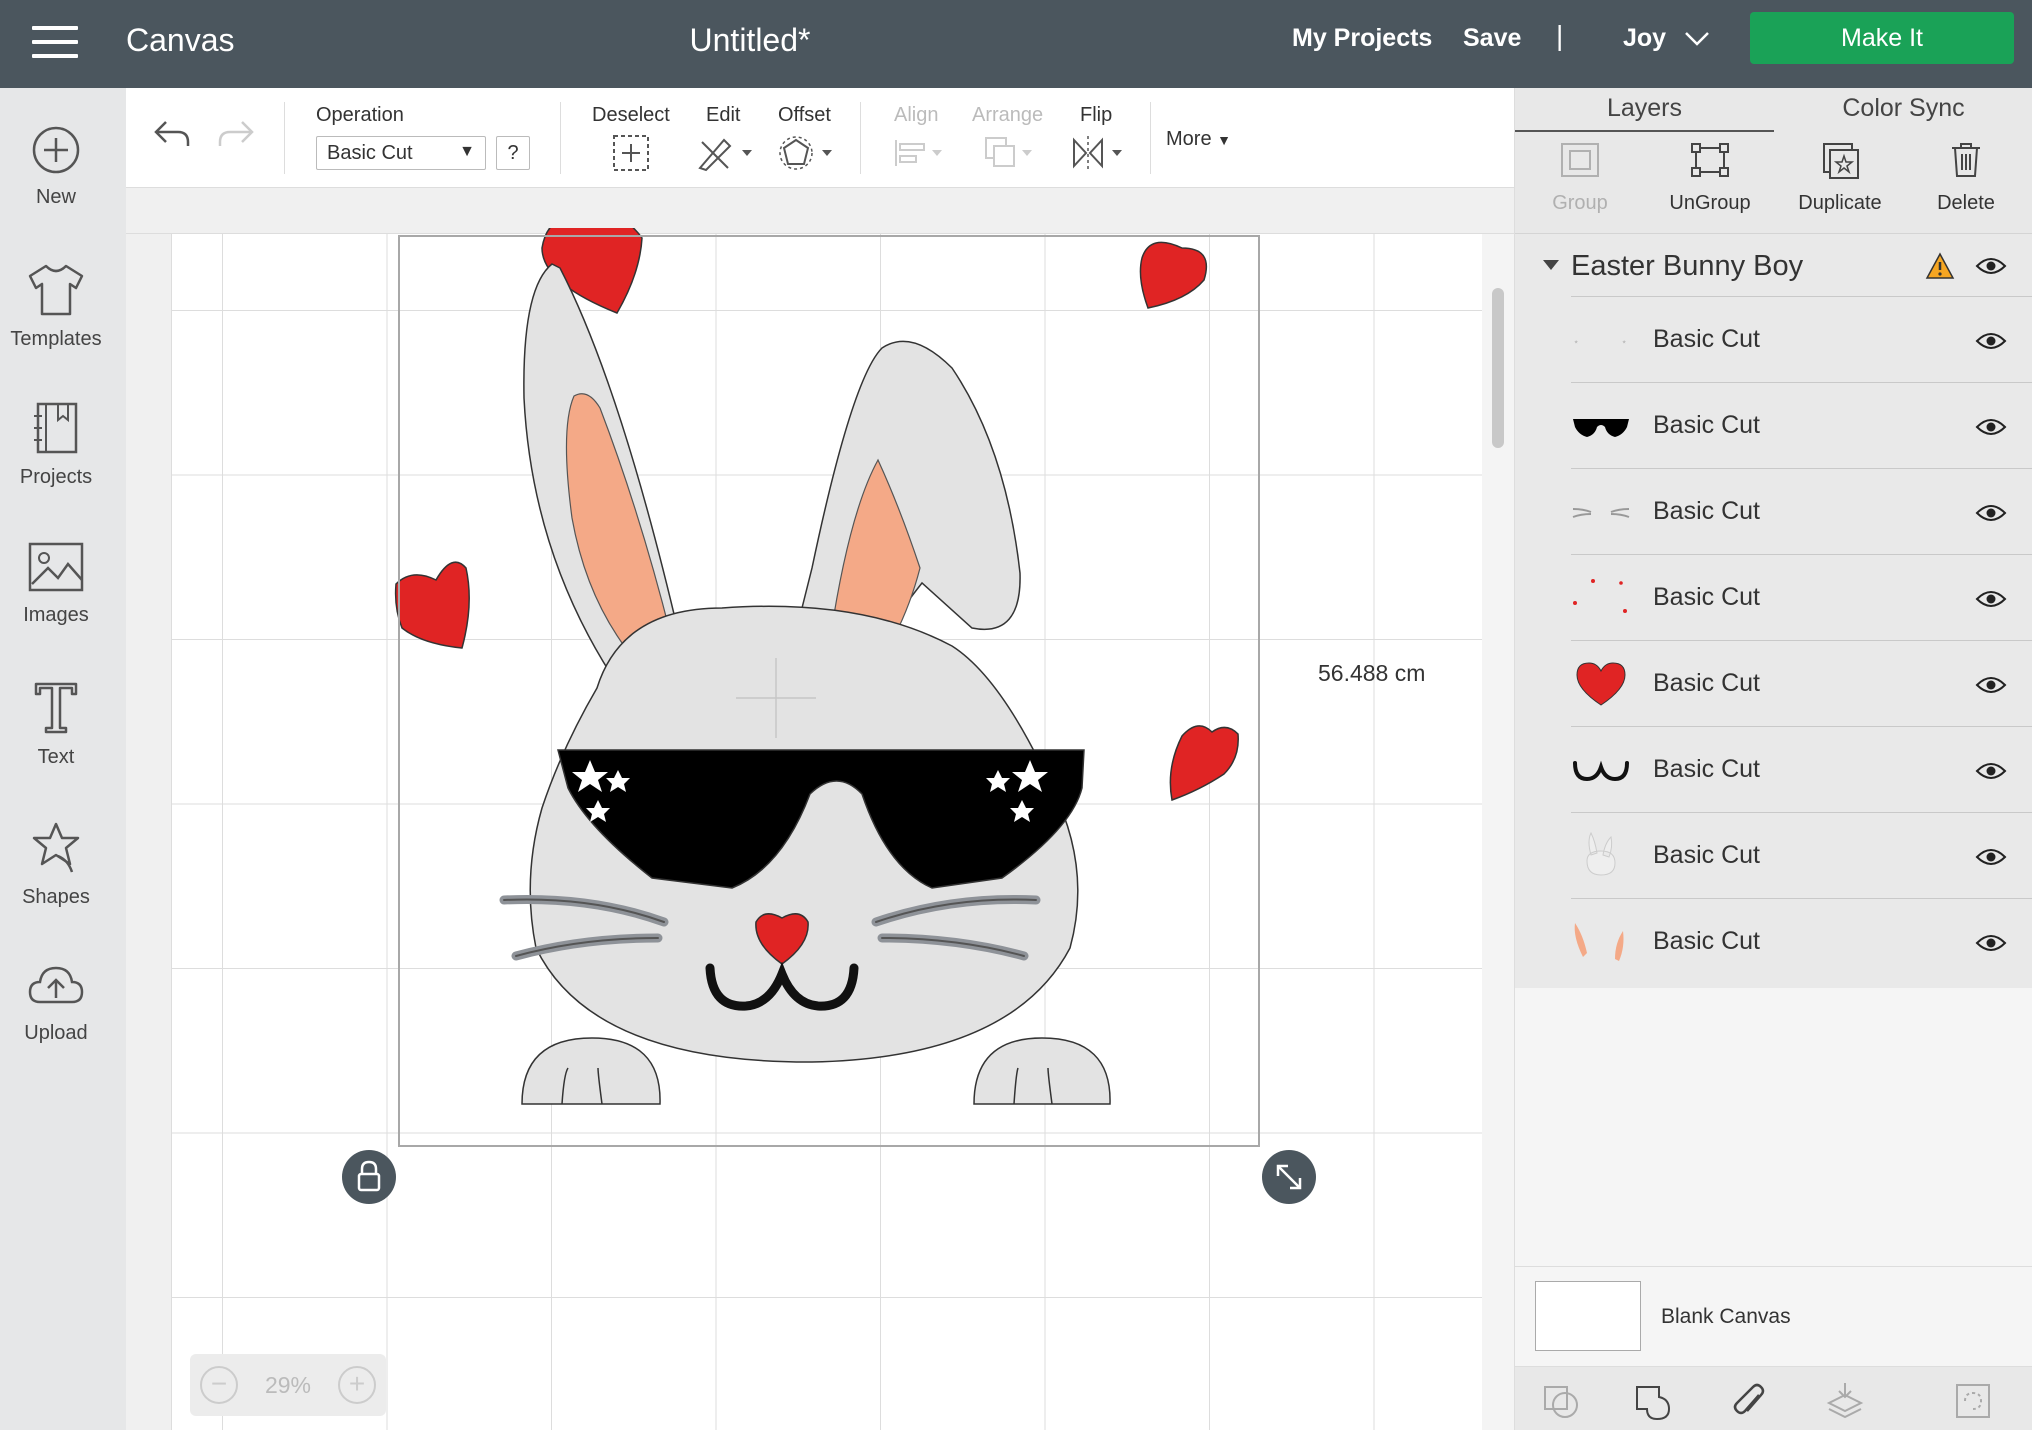  I want to click on layer-thumbnail-ears, so click(1599, 942).